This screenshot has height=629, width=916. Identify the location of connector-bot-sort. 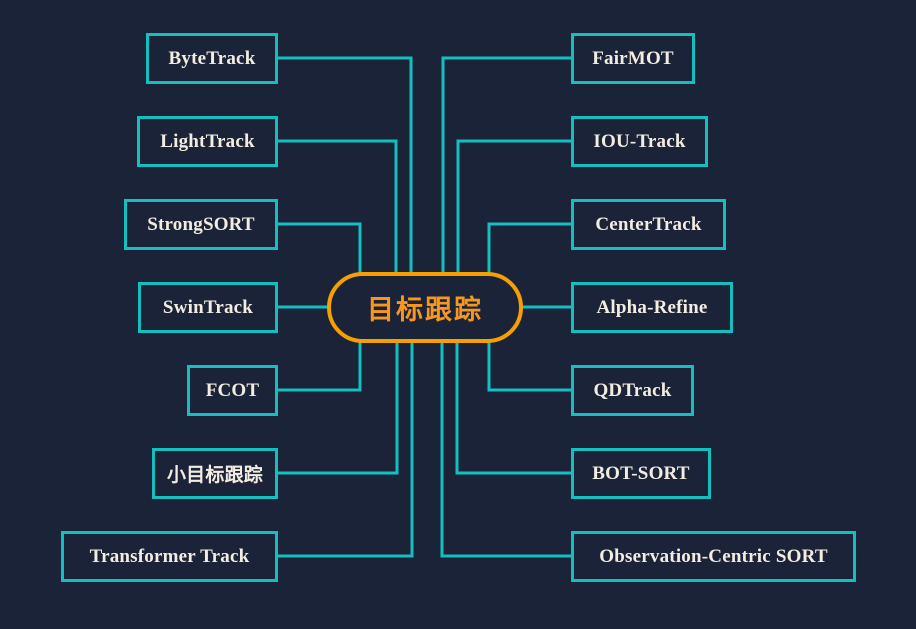
(513, 408).